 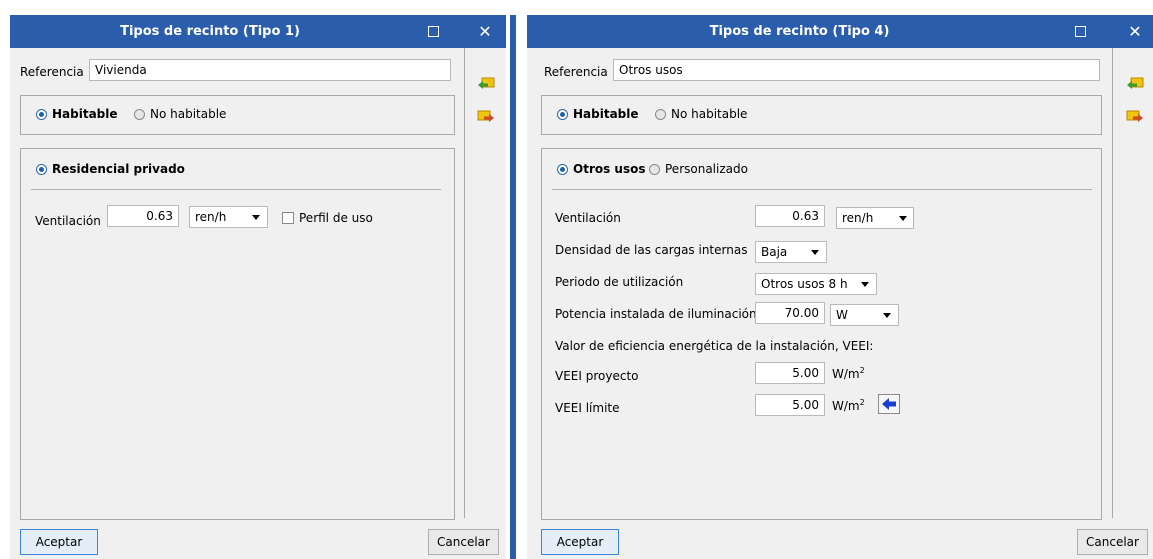 What do you see at coordinates (210, 31) in the screenshot?
I see `dialog-title: Tipos de recinto (Tipo 1)` at bounding box center [210, 31].